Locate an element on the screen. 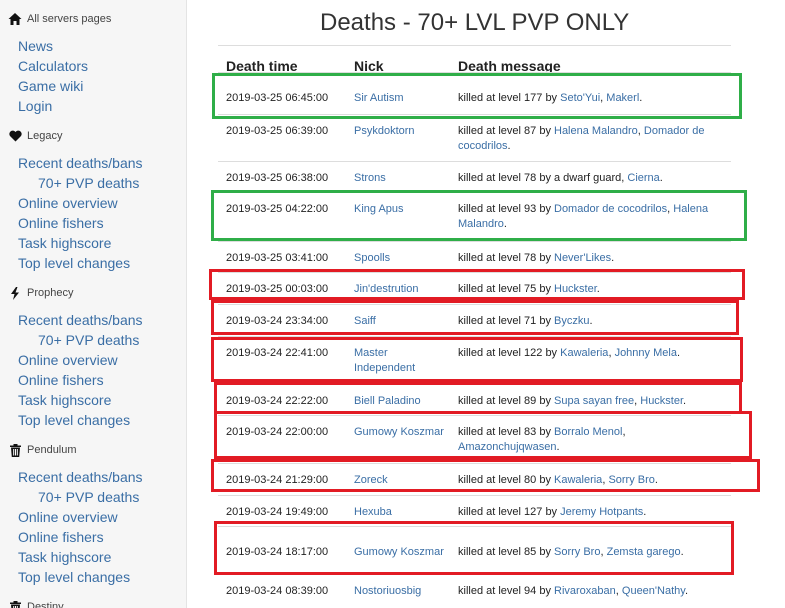  message-text: killed at level 94 by is located at coordinates (506, 591).